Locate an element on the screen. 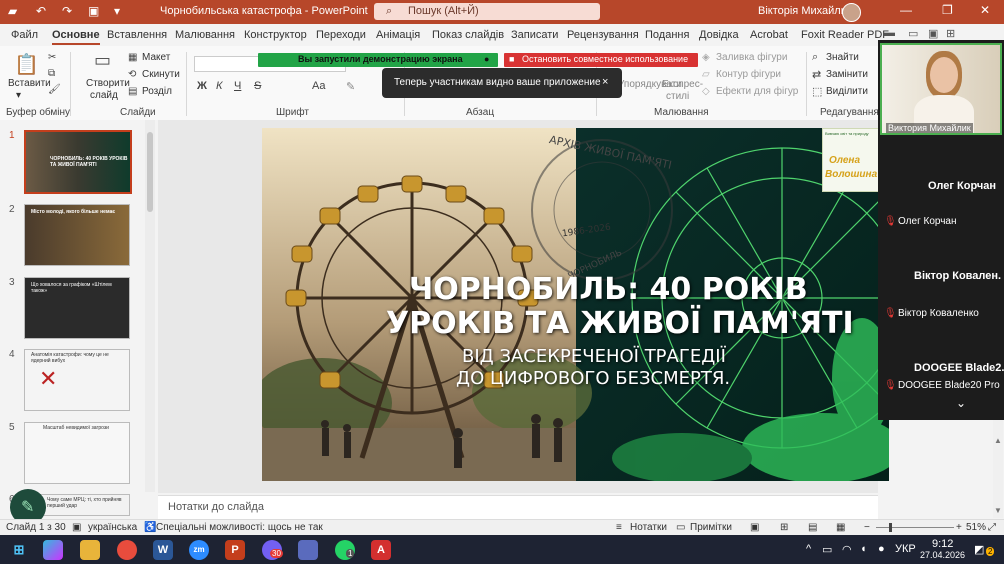  slide-thumbnail-3: Що ховалося за графіком «Штілем також» is located at coordinates (77, 308).